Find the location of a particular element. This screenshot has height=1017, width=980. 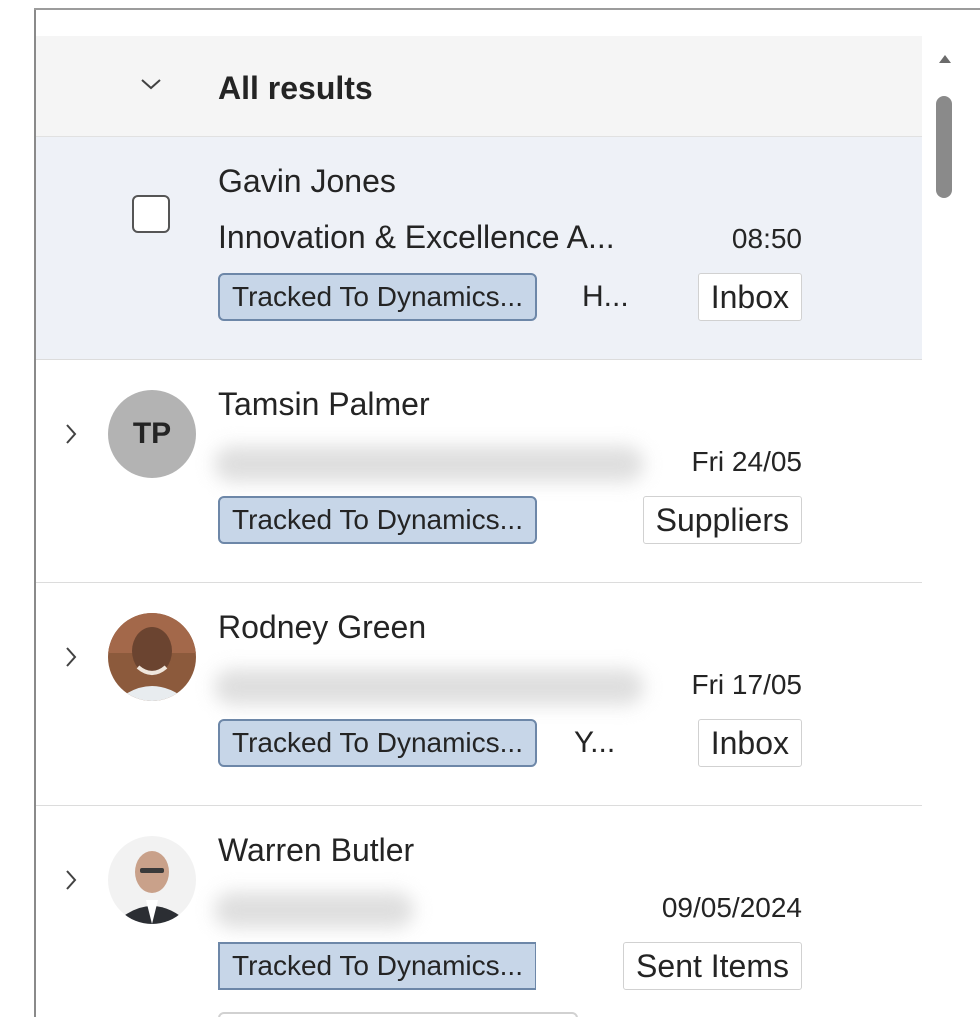

avatar: TP is located at coordinates (152, 434).